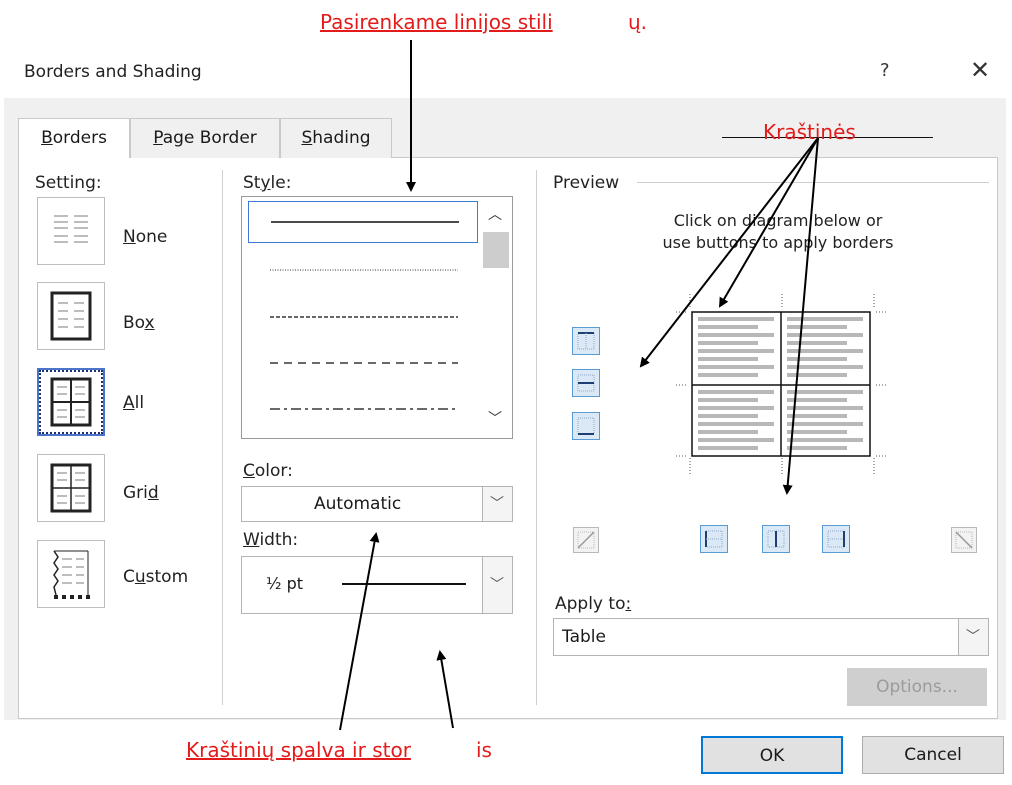 The image size is (1012, 785). I want to click on width-dropdown: ½ pt ﹀, so click(377, 585).